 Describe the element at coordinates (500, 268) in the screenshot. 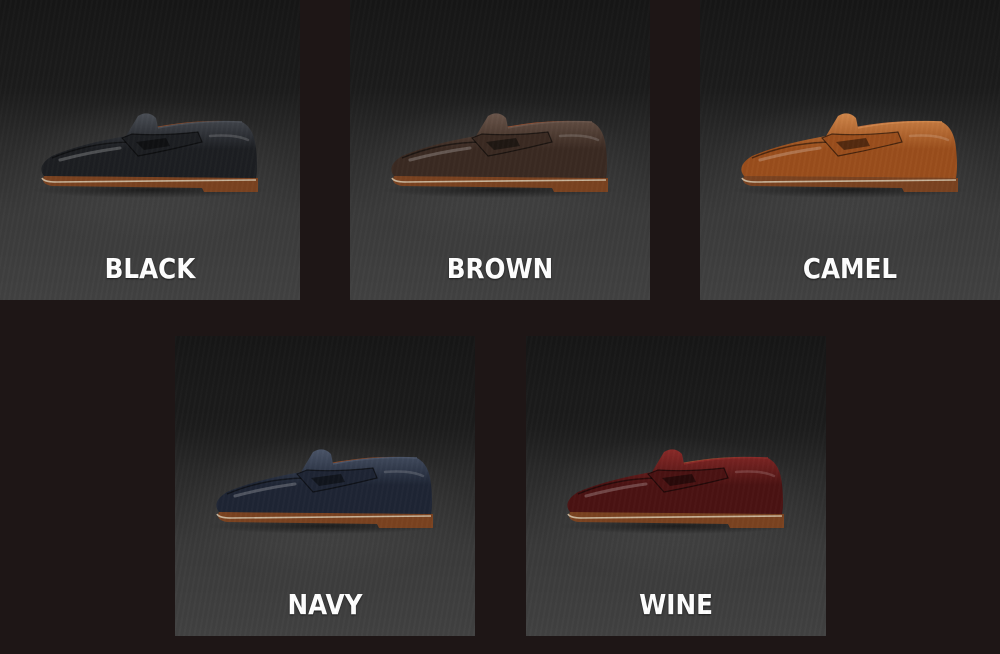

I see `color-label: BROWN` at that location.